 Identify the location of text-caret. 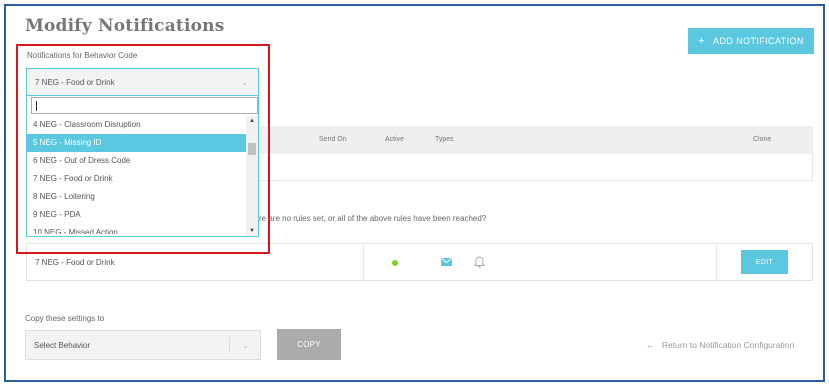
(36, 106).